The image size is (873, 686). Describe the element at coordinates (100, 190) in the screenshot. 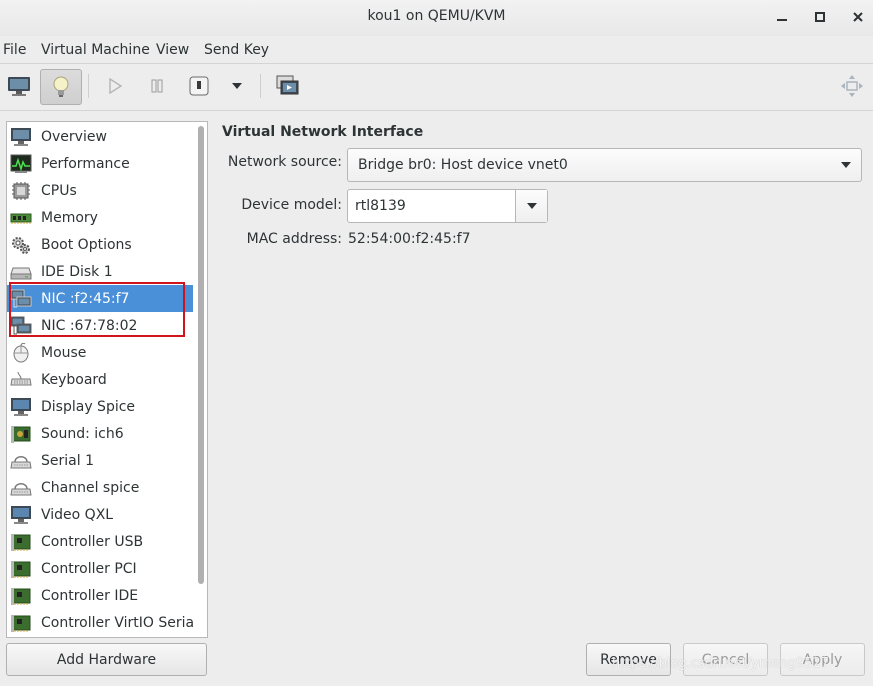

I see `sidebar-item-cpus: CPUs` at that location.